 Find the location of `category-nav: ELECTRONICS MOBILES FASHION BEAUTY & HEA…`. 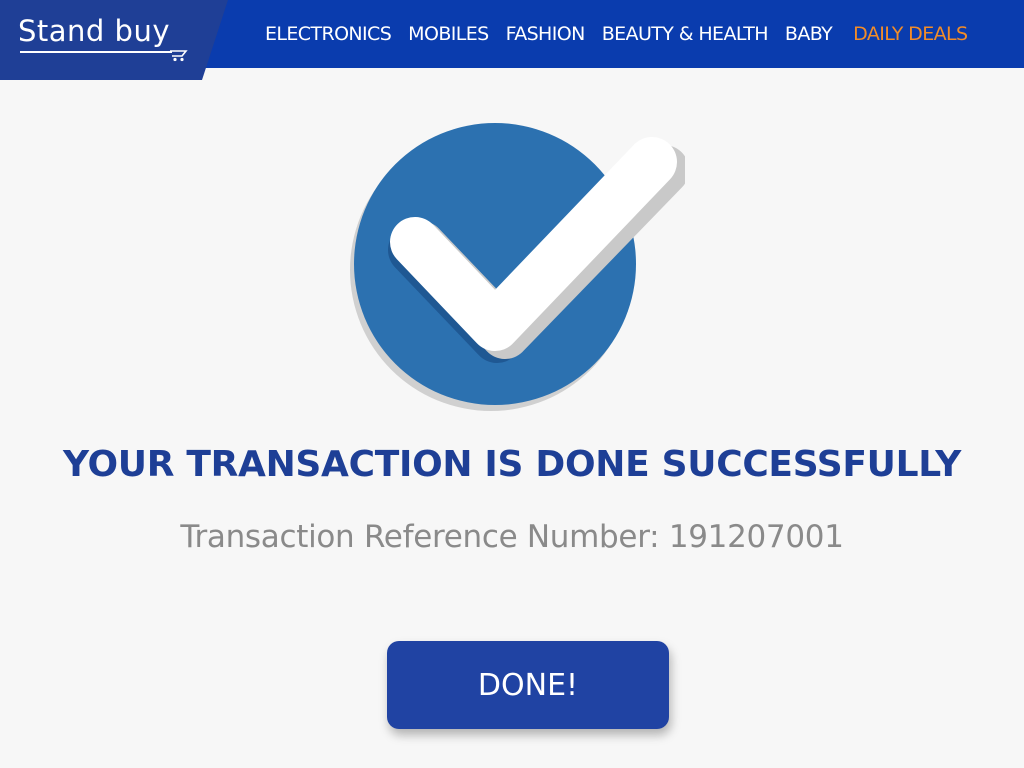

category-nav: ELECTRONICS MOBILES FASHION BEAUTY & HEA… is located at coordinates (616, 34).